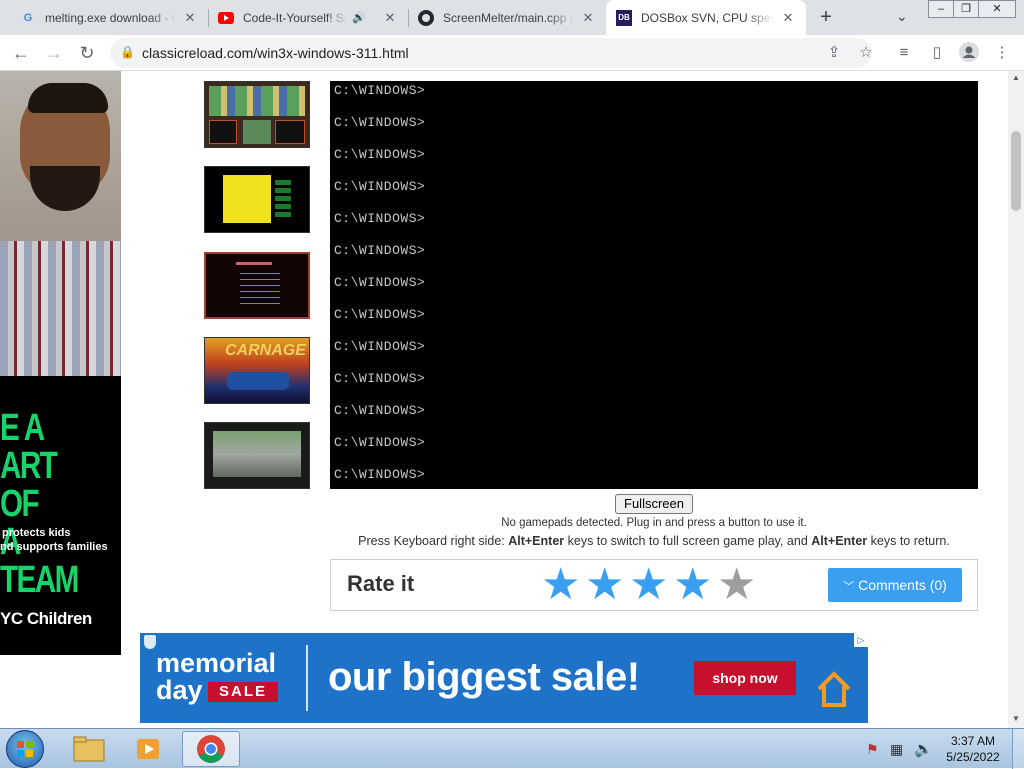 Image resolution: width=1024 pixels, height=769 pixels. I want to click on tab-label: ScreenMelter/main.cpp a, so click(508, 17).